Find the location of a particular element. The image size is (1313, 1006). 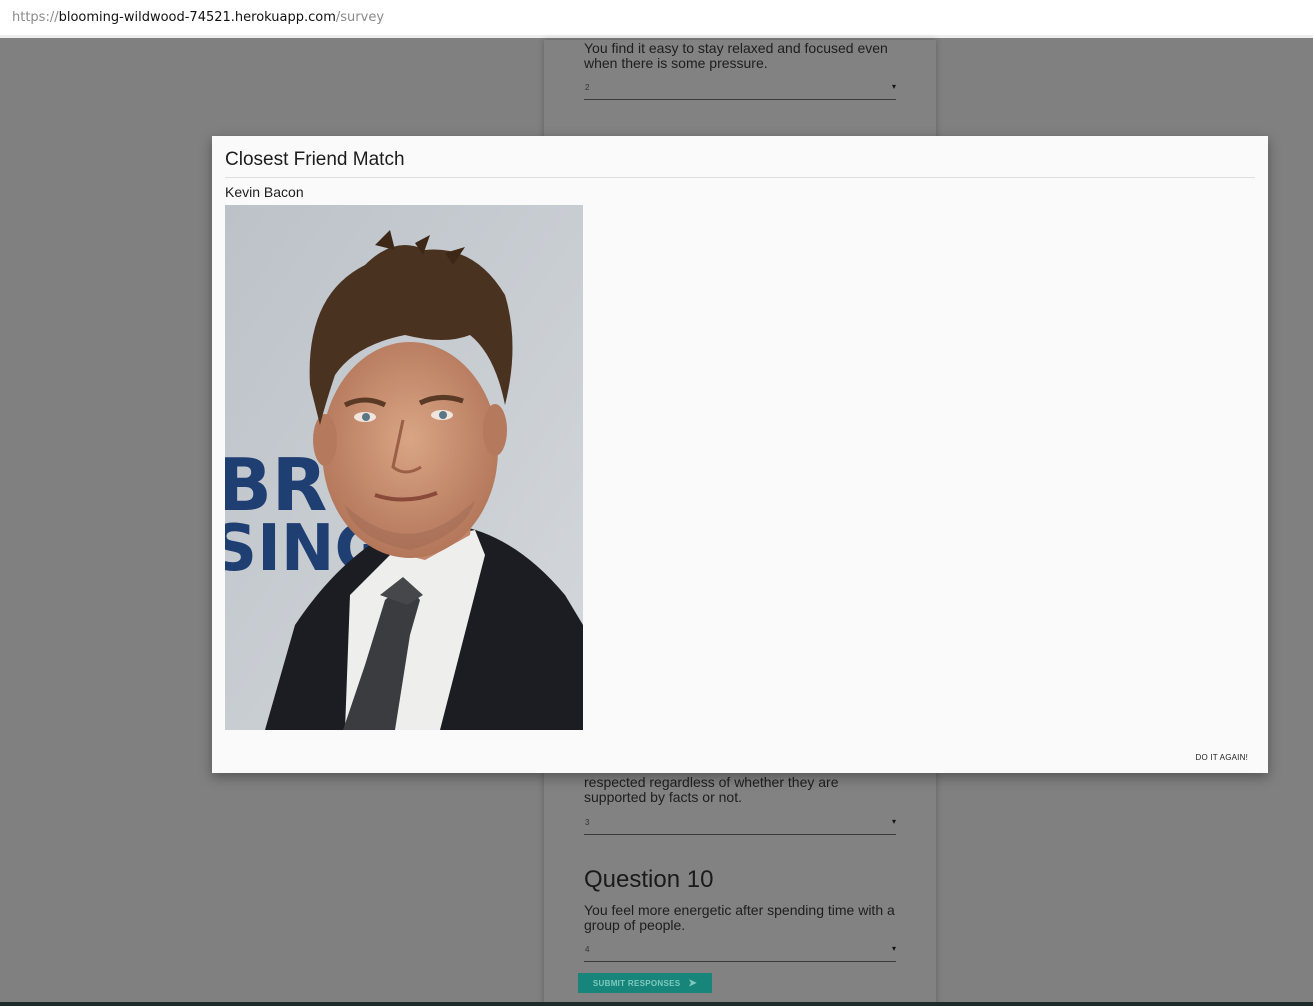

taskbar-edge is located at coordinates (656, 1004).